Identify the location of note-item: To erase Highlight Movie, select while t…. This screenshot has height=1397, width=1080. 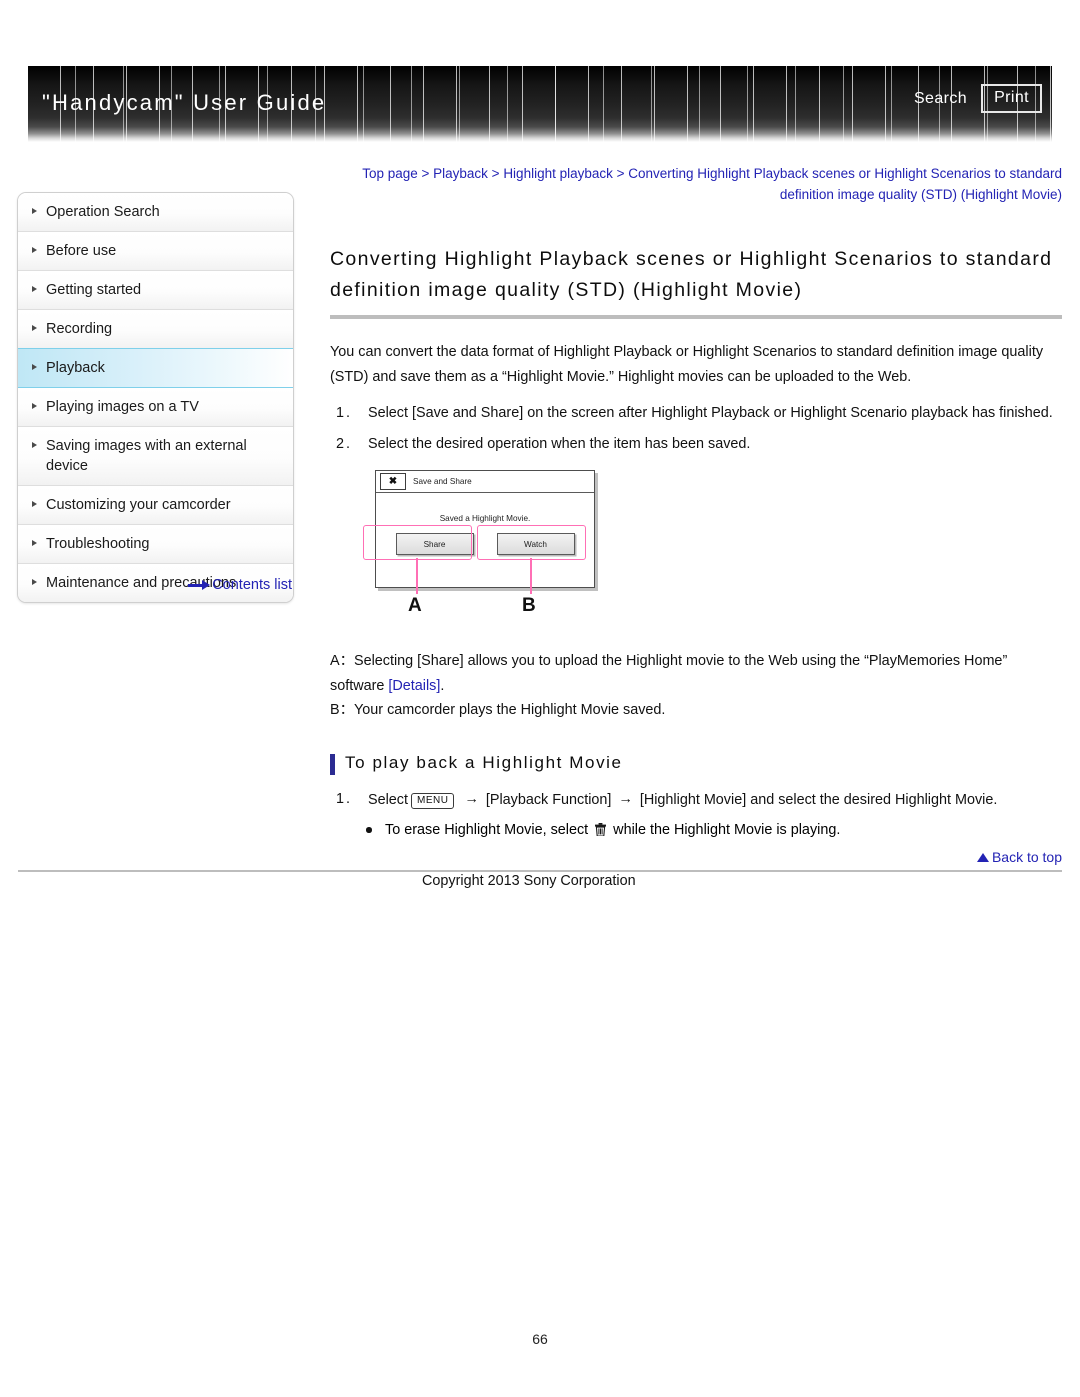
(696, 830).